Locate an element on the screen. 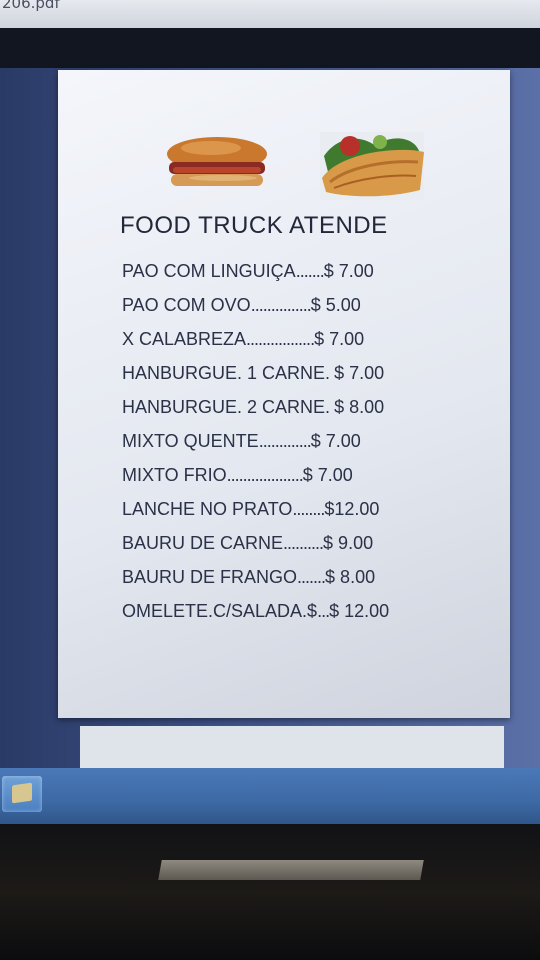 This screenshot has height=960, width=540. taskbar is located at coordinates (270, 796).